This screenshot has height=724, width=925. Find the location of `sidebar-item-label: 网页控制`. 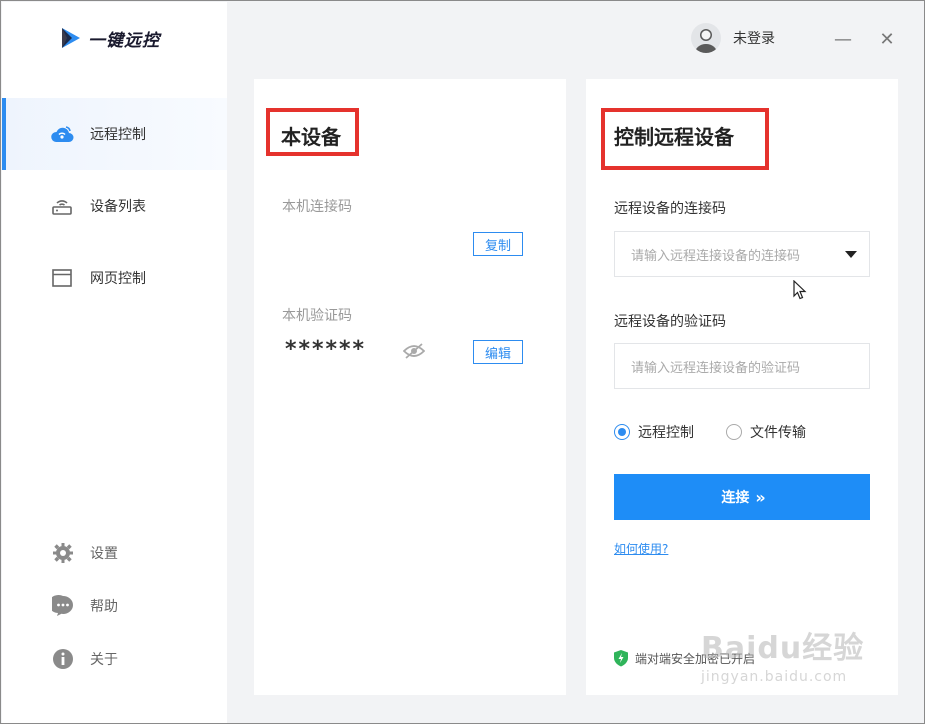

sidebar-item-label: 网页控制 is located at coordinates (118, 279).